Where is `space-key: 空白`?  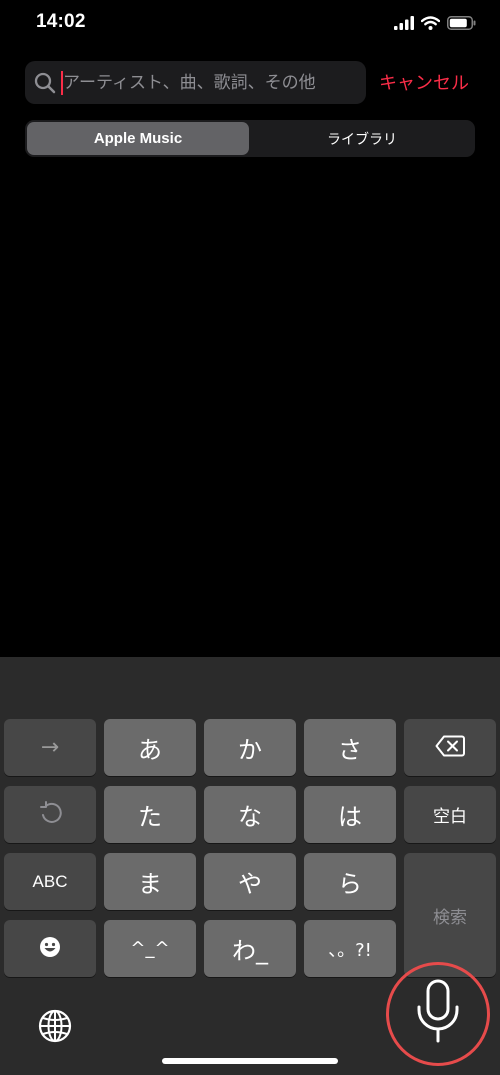 space-key: 空白 is located at coordinates (450, 814).